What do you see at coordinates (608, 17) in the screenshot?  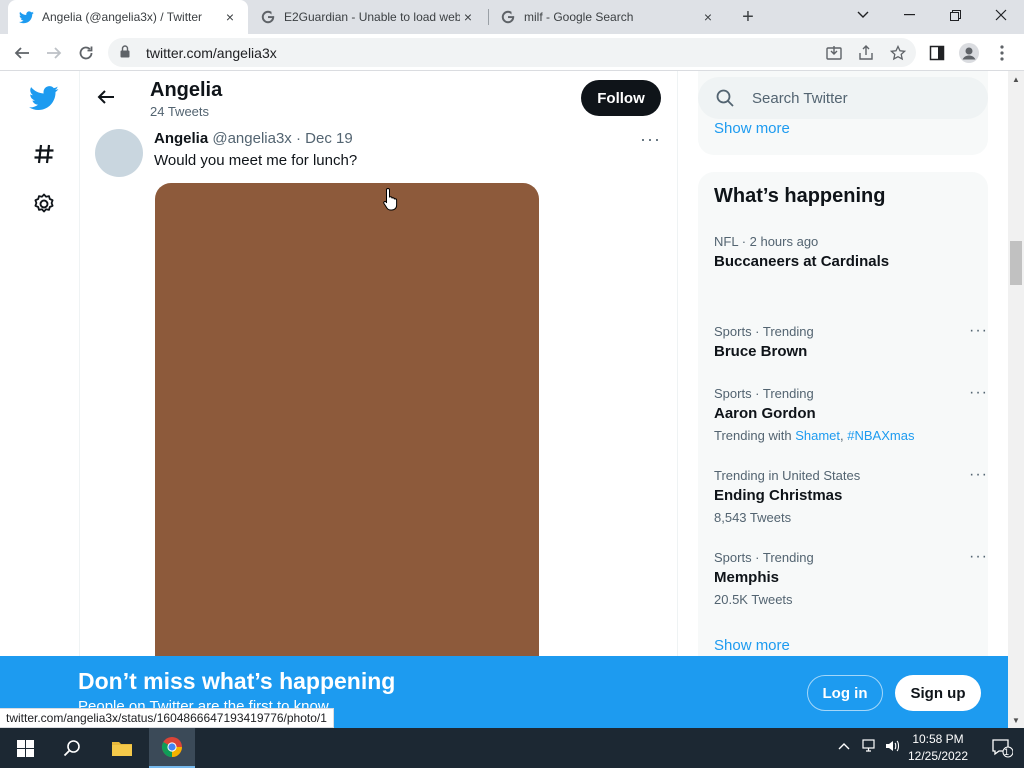 I see `tab-google-search: milf - Google Search ×` at bounding box center [608, 17].